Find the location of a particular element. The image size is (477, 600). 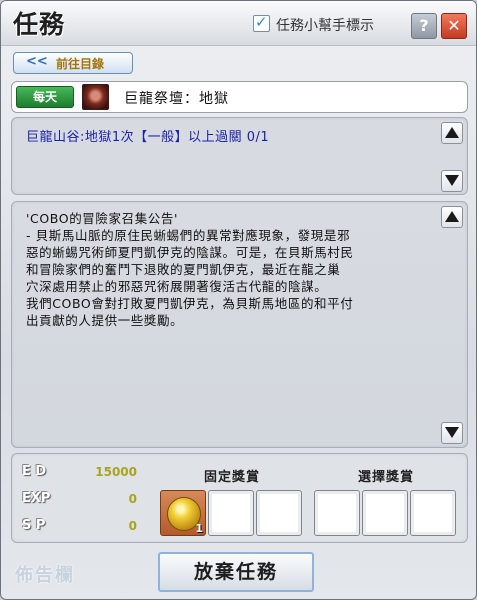

choice-reward-header: 選擇獎賞 is located at coordinates (386, 477).